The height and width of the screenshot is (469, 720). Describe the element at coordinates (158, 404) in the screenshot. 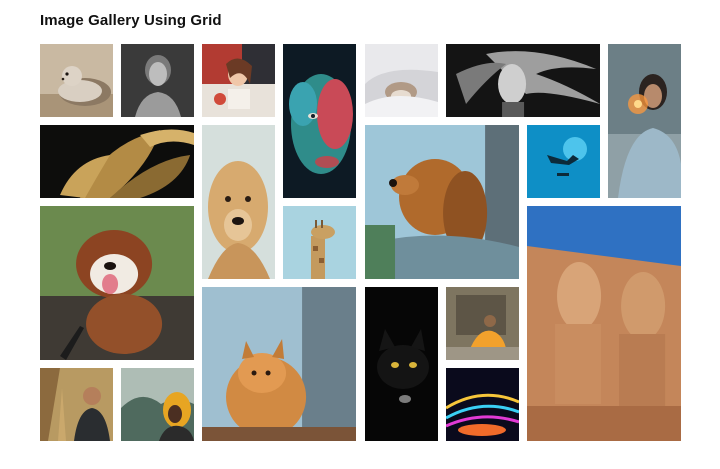

I see `gallery-image-hooded-person` at that location.